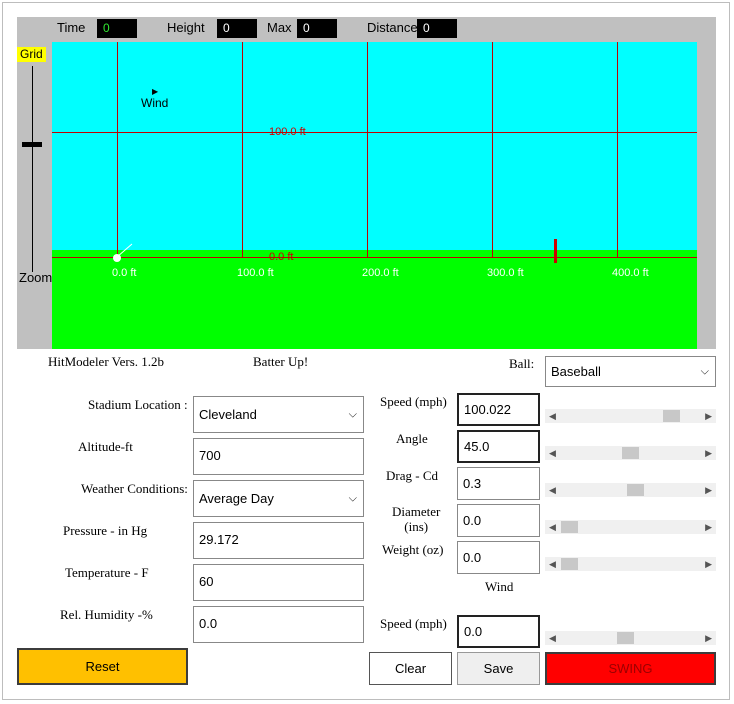 This screenshot has height=704, width=734. What do you see at coordinates (106, 614) in the screenshot?
I see `humidity-label: Rel. Humidity -%` at bounding box center [106, 614].